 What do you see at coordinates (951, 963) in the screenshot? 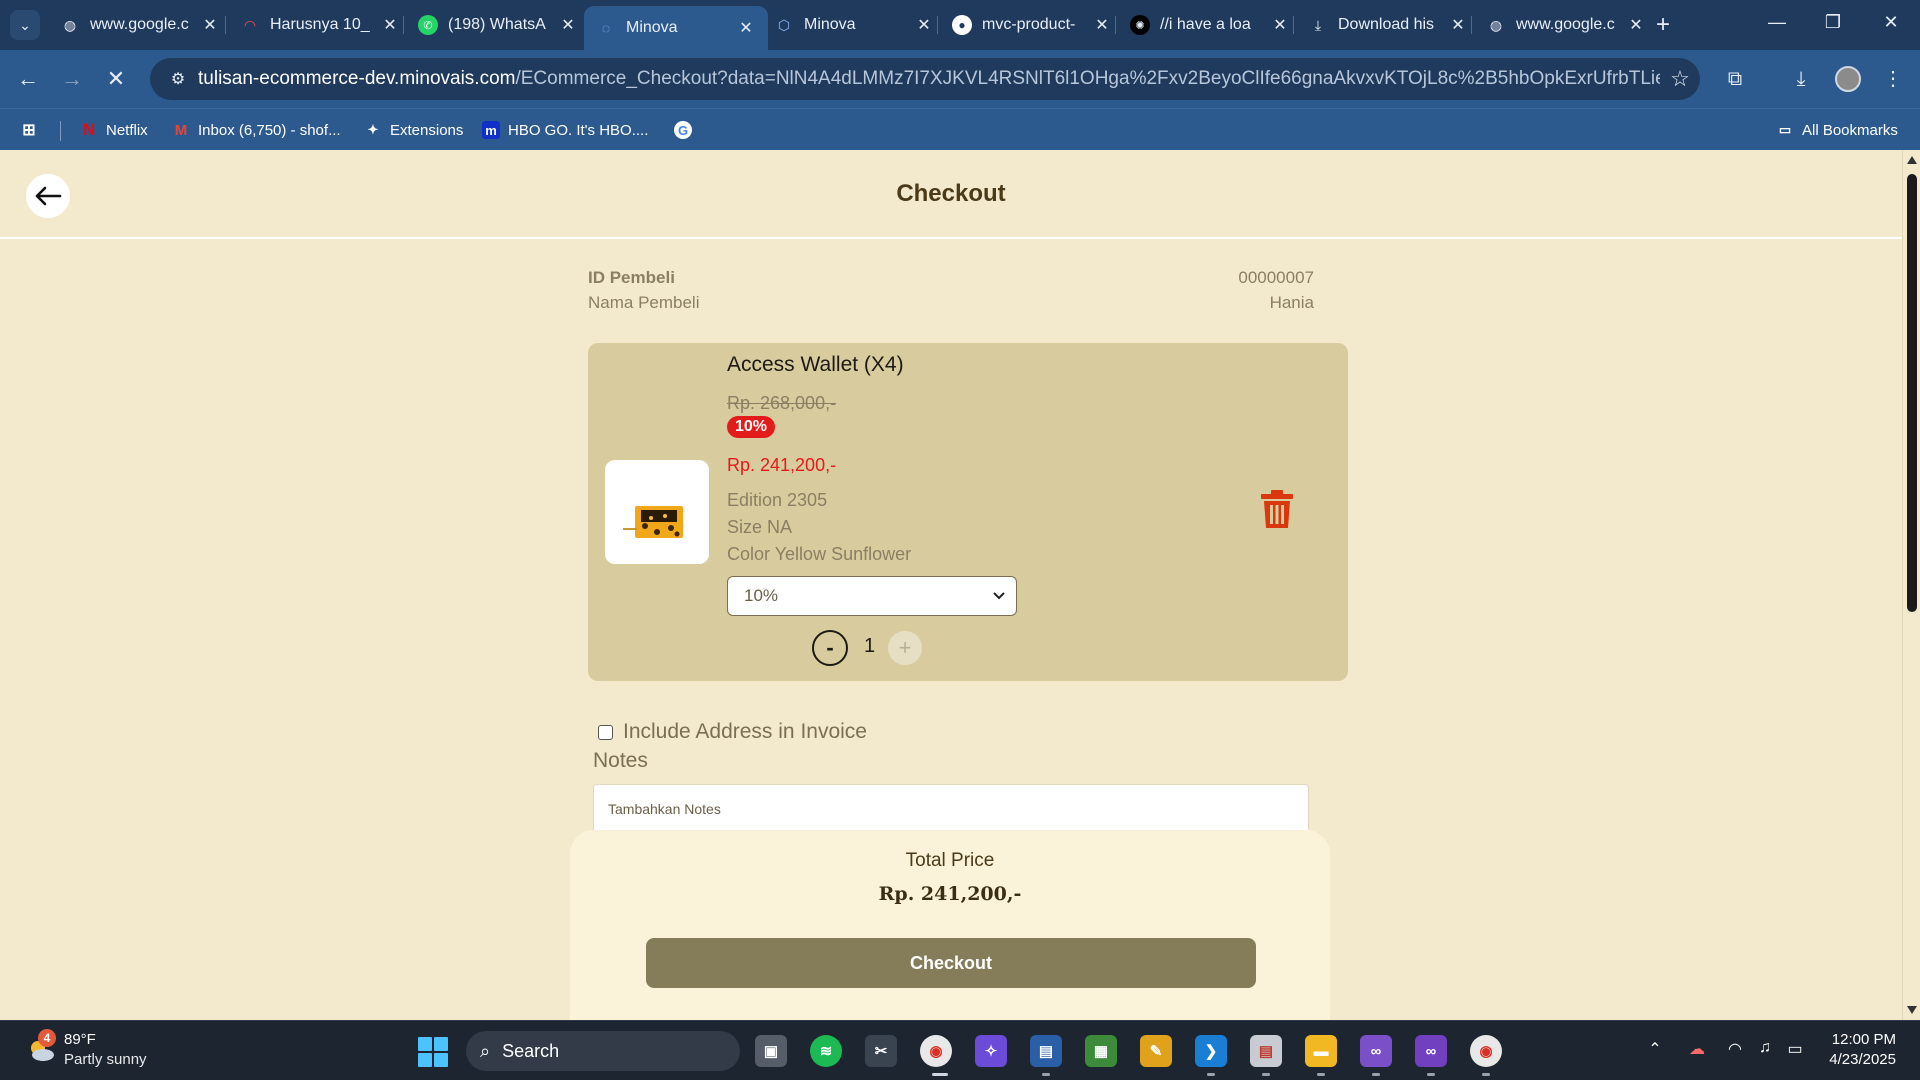
I see `checkout-button: Checkout` at bounding box center [951, 963].